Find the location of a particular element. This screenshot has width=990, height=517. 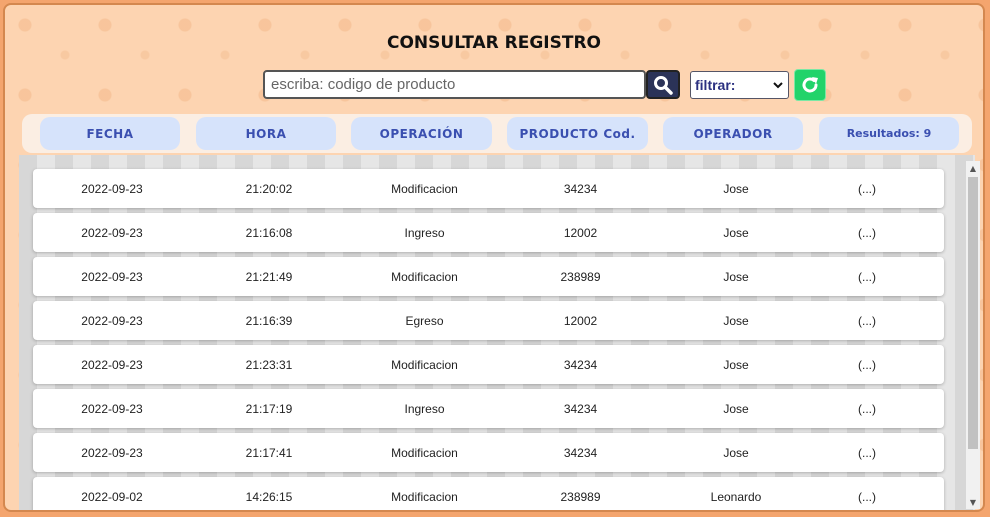

filter-selected-value: filtrar: is located at coordinates (715, 85).